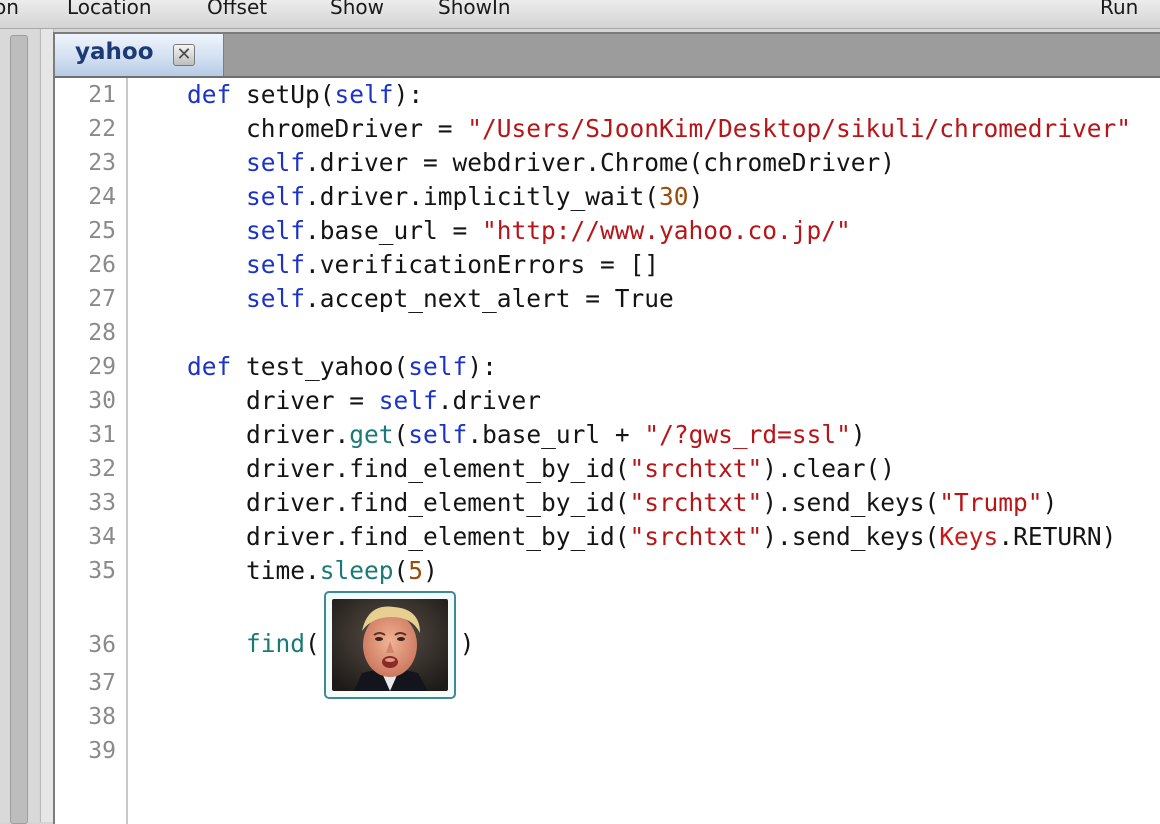 The width and height of the screenshot is (1160, 824). I want to click on code-token: sleep, so click(356, 570).